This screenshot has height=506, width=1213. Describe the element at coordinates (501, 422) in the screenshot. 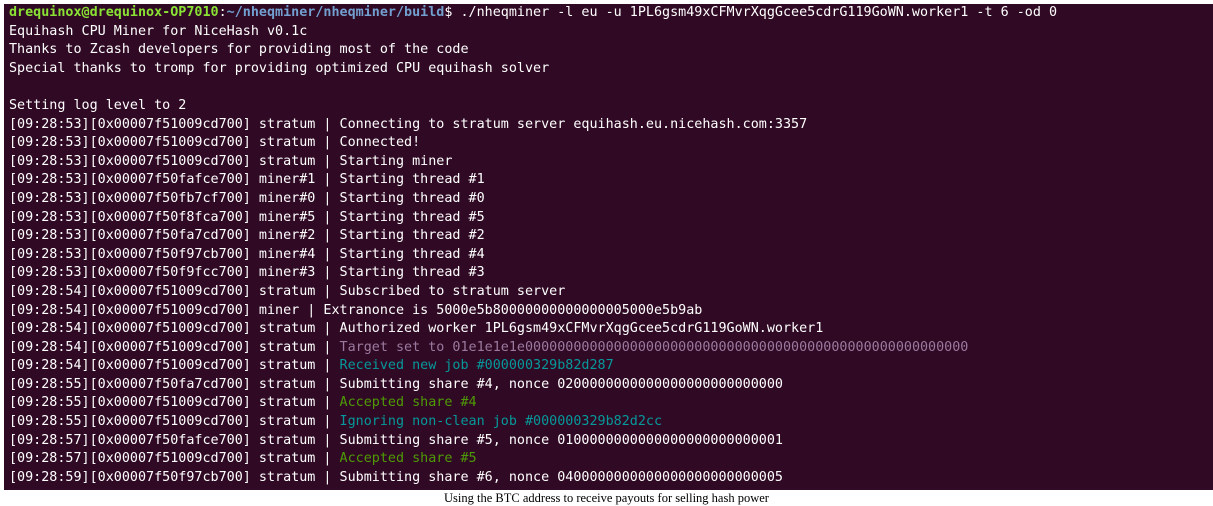

I see `log-message: Ignoring non-clean job #000000329b82d2cc` at that location.